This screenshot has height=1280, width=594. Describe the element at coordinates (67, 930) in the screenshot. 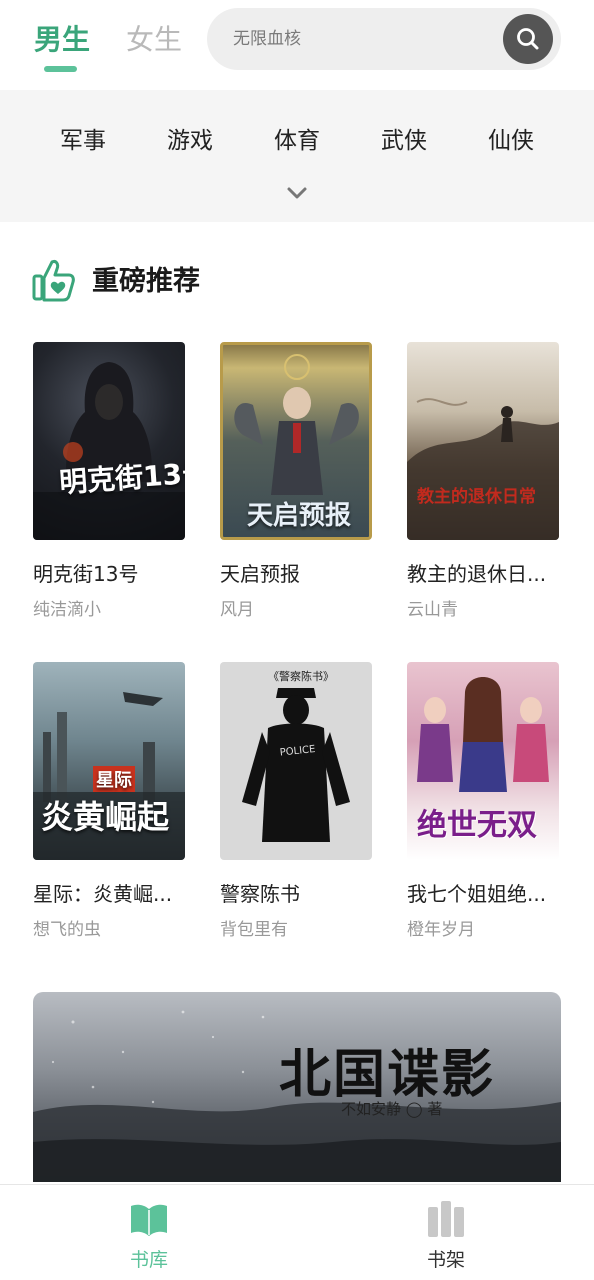

I see `book-author: 想飞的虫` at that location.